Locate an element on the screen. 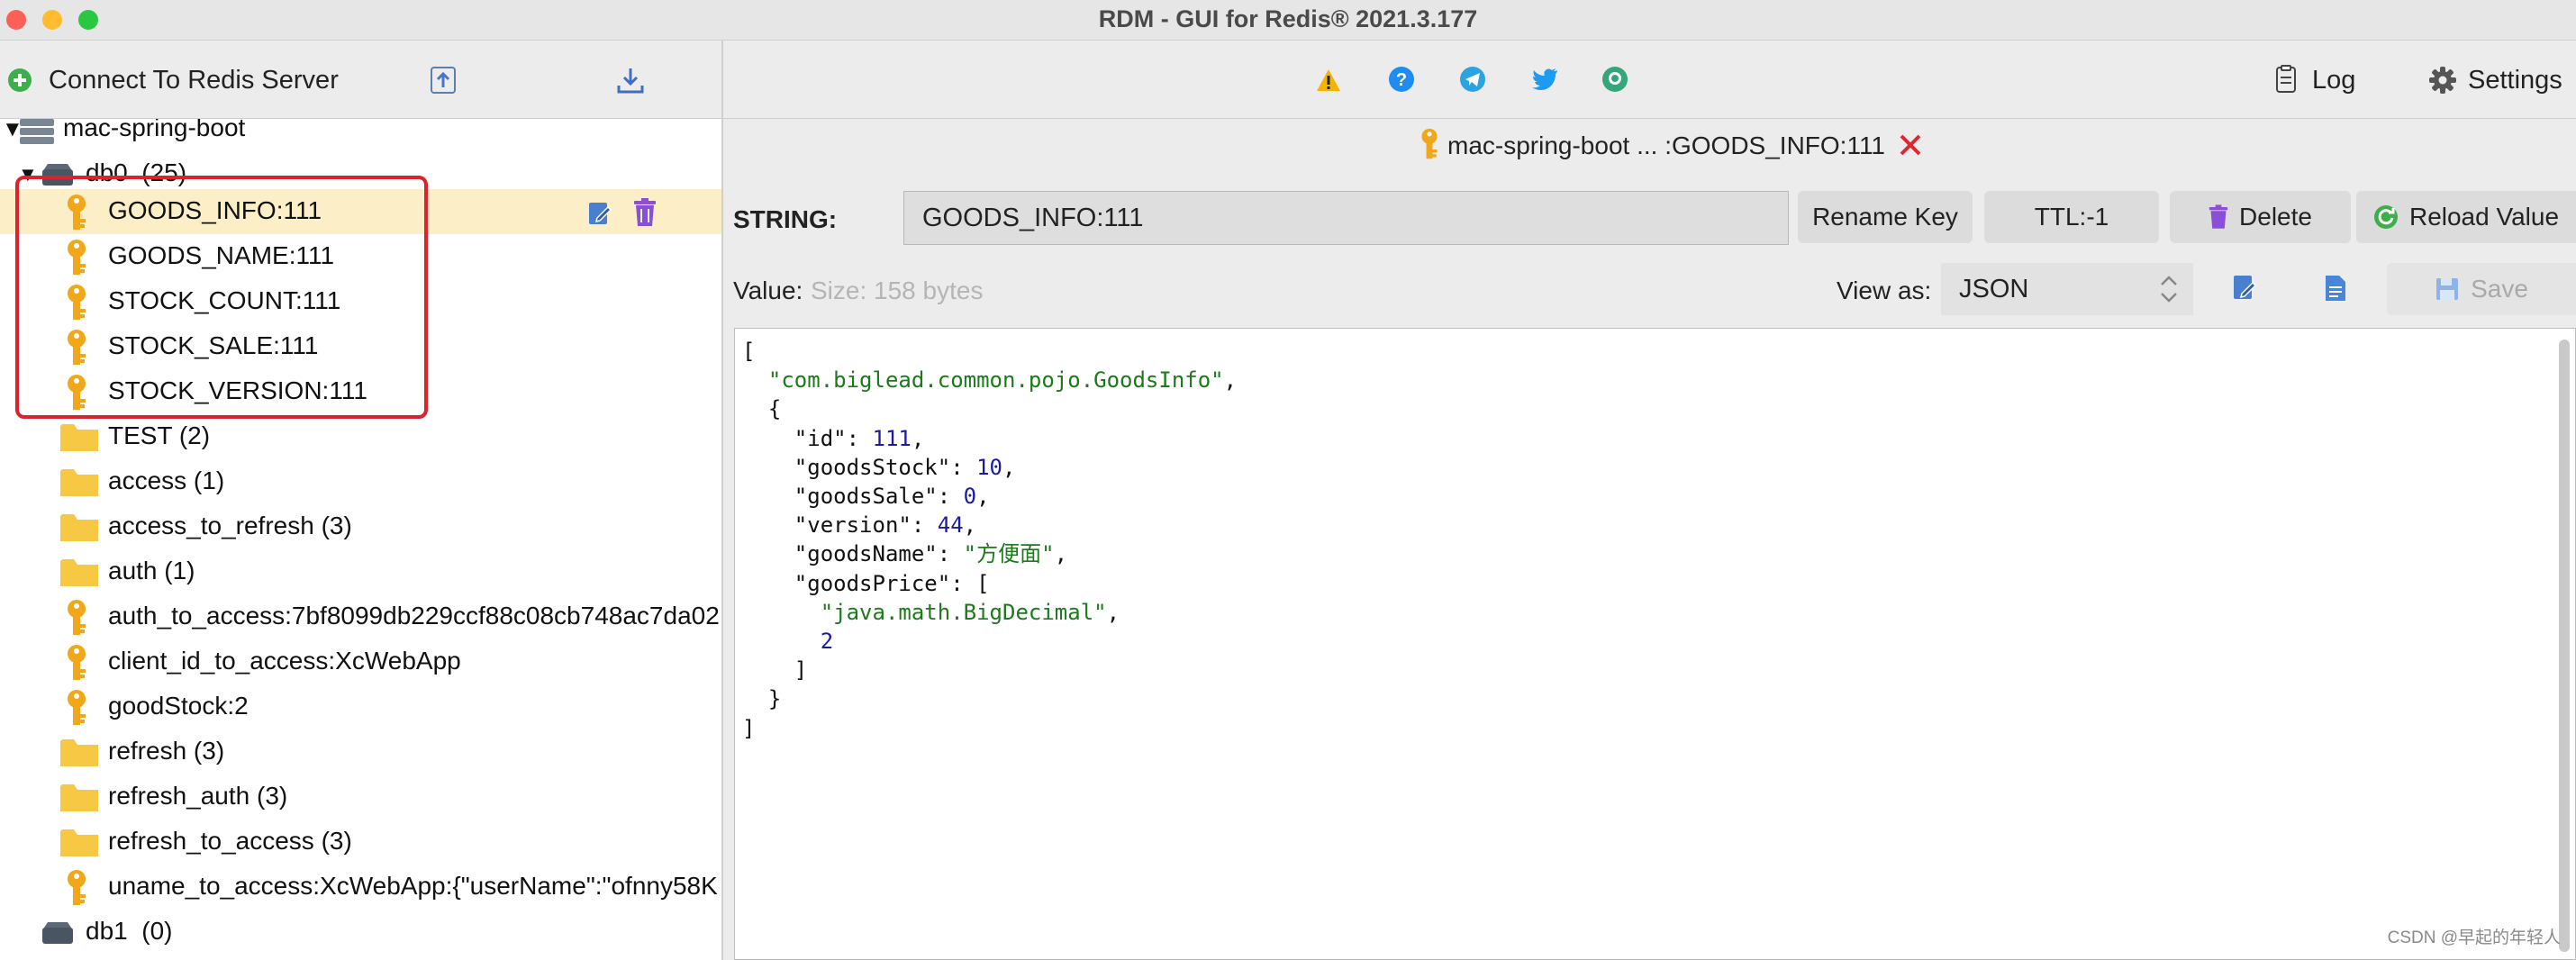 The height and width of the screenshot is (960, 2576). edit-key-icon is located at coordinates (599, 213).